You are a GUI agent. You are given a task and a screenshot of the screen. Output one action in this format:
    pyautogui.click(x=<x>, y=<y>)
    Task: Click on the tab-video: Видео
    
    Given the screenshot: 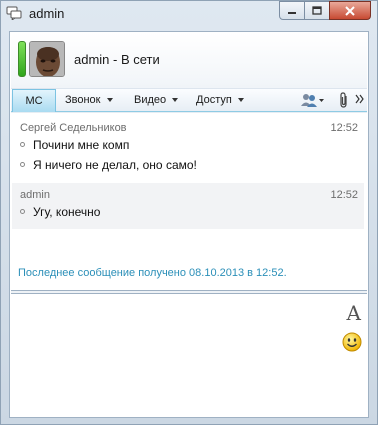 What is the action you would take?
    pyautogui.click(x=156, y=100)
    